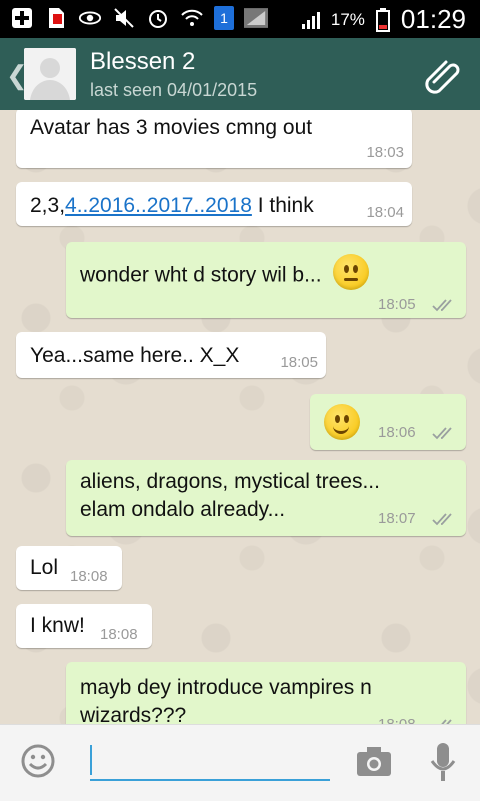 This screenshot has height=801, width=480. Describe the element at coordinates (192, 18) in the screenshot. I see `wifi-icon` at that location.